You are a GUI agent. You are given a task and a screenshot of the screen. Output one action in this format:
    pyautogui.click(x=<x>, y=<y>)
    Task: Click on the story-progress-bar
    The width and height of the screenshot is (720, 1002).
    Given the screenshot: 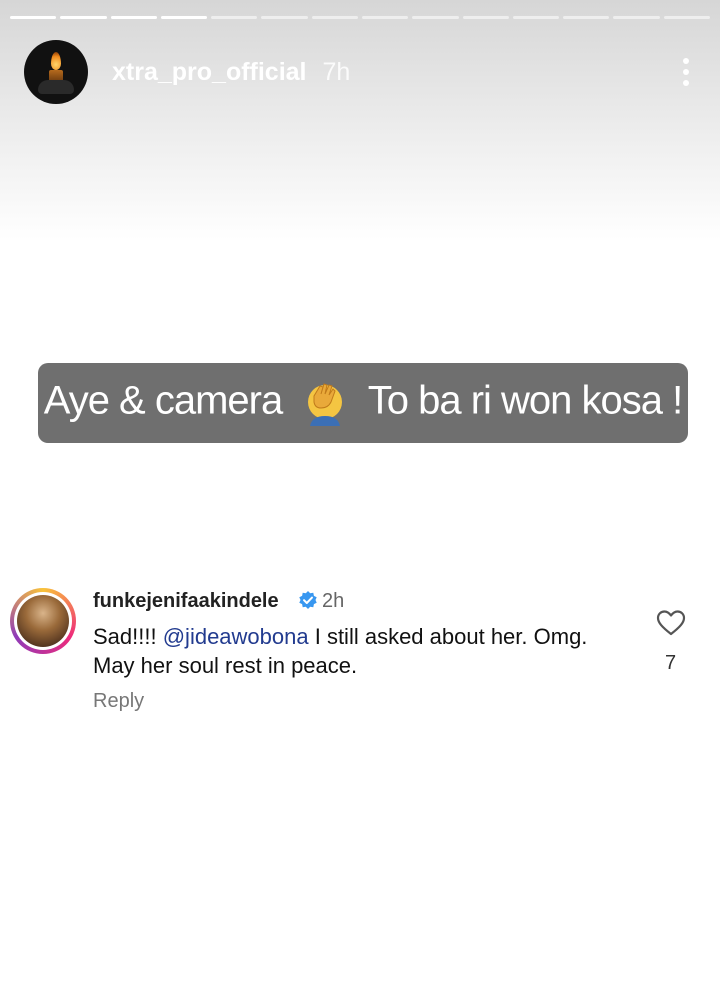 What is the action you would take?
    pyautogui.click(x=360, y=18)
    